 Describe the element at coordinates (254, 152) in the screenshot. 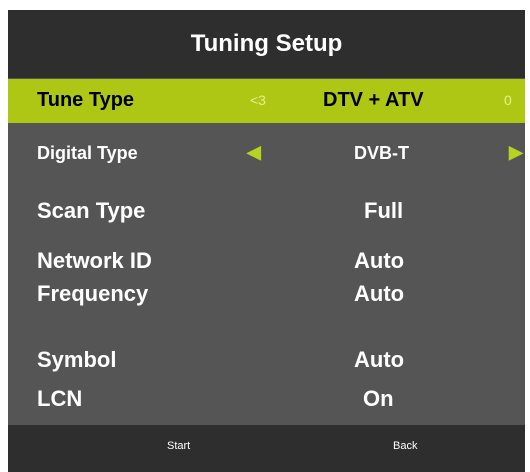

I see `arrow-left-icon: ◀` at that location.